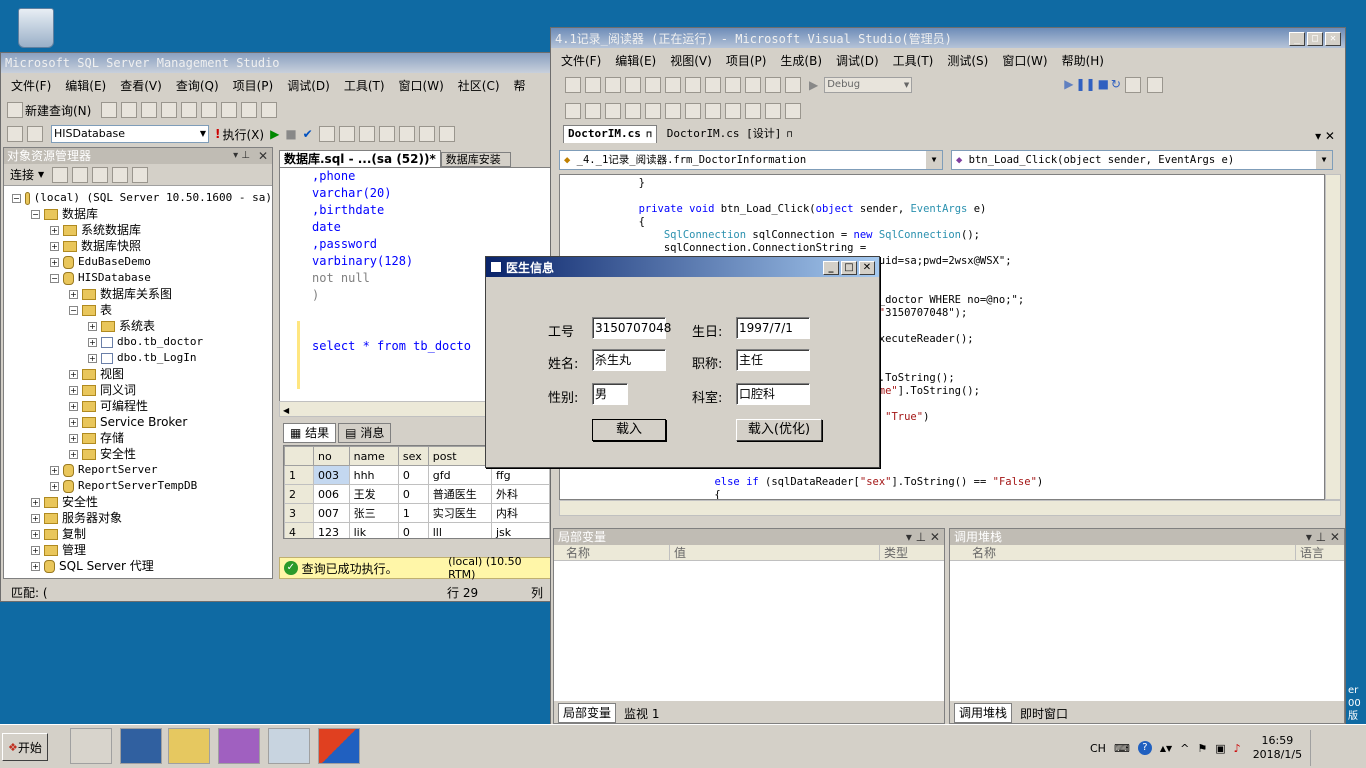  What do you see at coordinates (91, 746) in the screenshot?
I see `server-manager-icon` at bounding box center [91, 746].